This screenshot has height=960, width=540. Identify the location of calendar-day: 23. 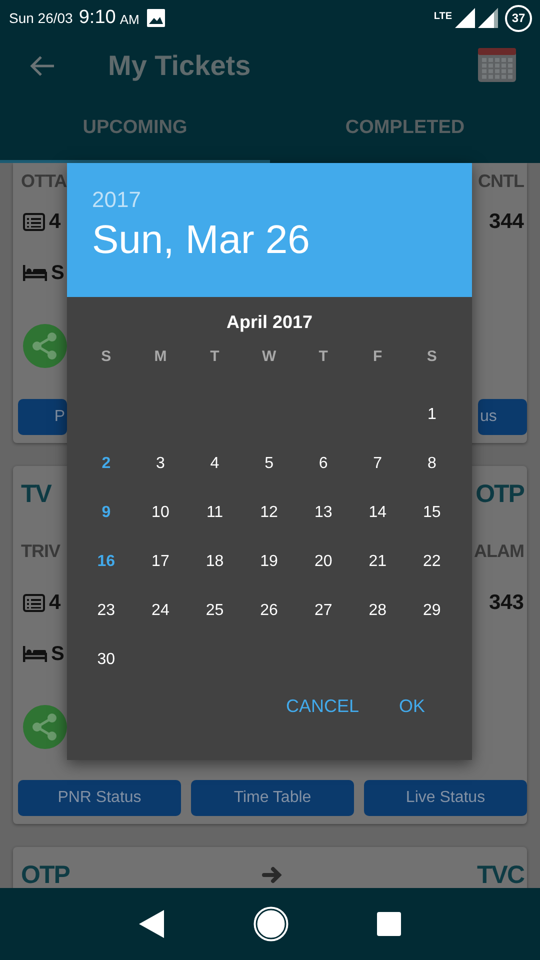
(106, 610).